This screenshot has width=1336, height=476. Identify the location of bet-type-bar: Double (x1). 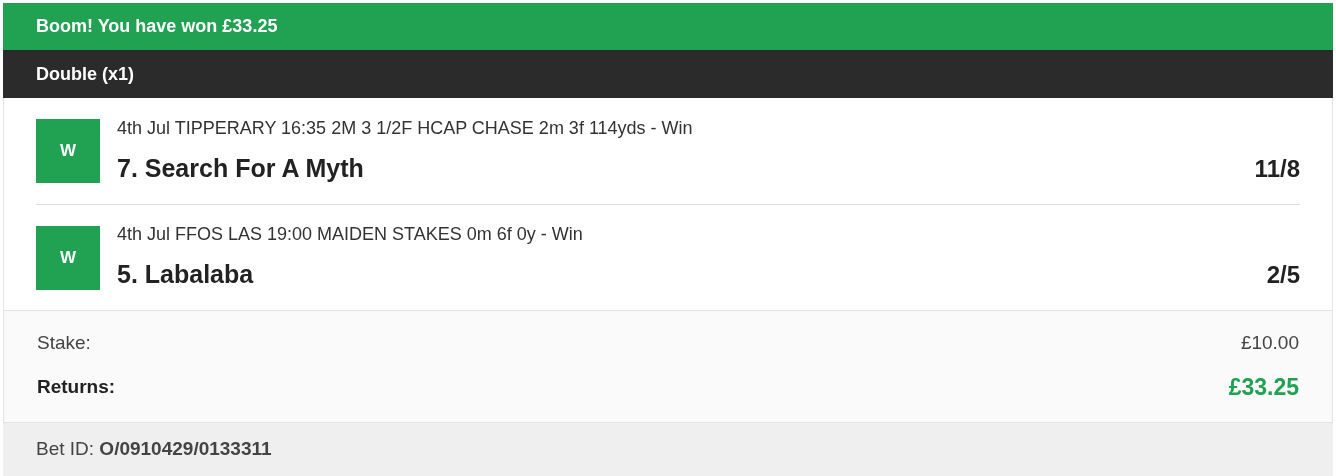
(668, 74).